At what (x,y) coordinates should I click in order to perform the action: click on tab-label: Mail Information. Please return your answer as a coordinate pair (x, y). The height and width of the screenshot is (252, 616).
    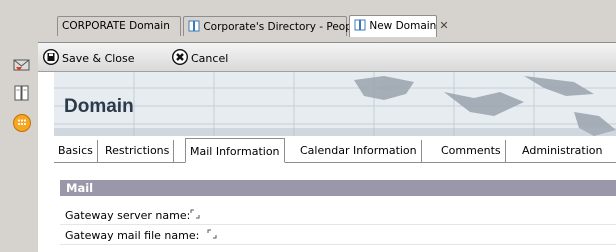
    Looking at the image, I should click on (235, 151).